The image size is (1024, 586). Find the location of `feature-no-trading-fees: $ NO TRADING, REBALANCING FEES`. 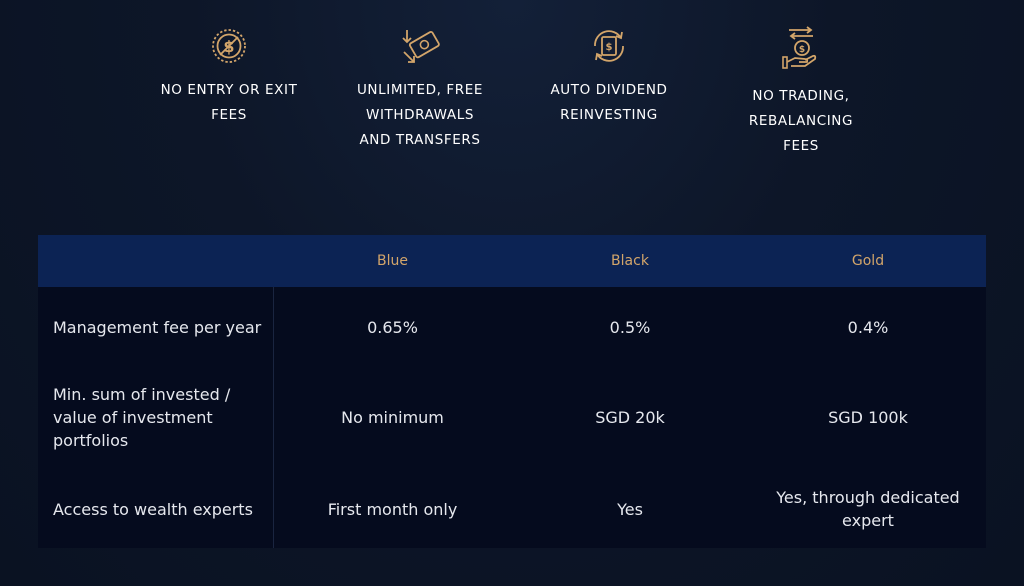

feature-no-trading-fees: $ NO TRADING, REBALANCING FEES is located at coordinates (801, 91).